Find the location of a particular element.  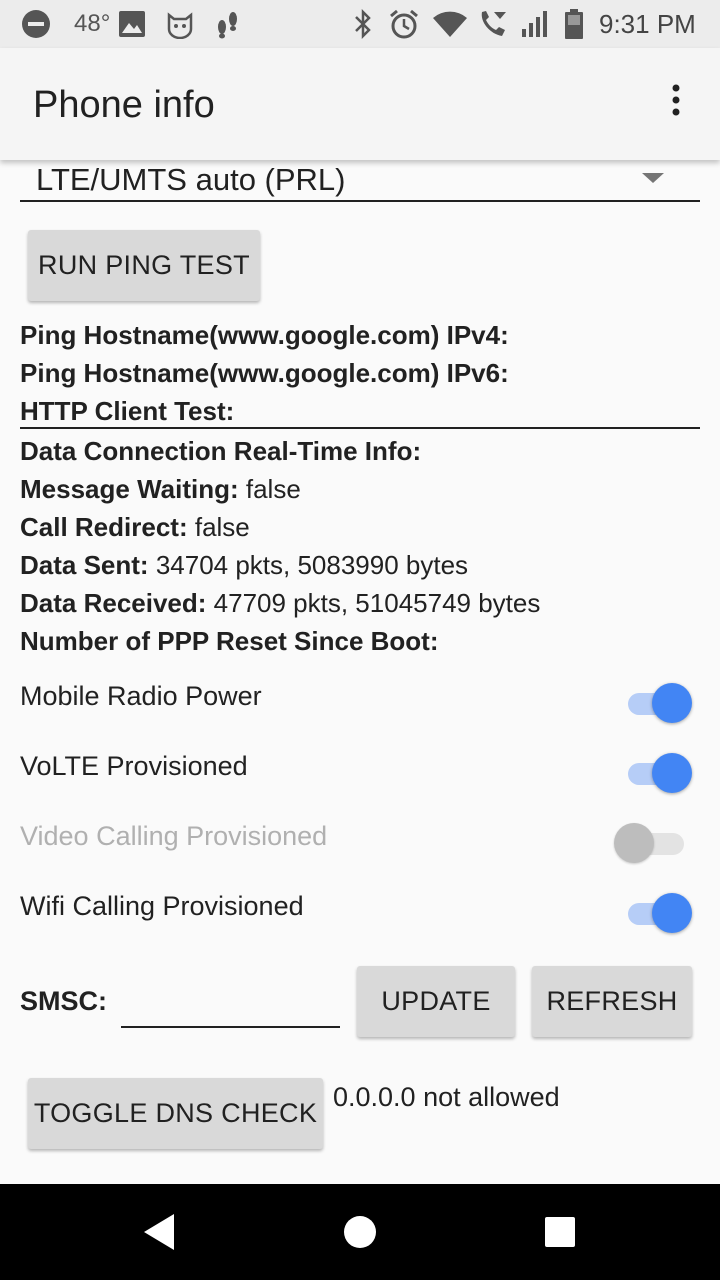

ping-ipv4-label: Ping Hostname(www.google.com) IPv4: is located at coordinates (264, 335).